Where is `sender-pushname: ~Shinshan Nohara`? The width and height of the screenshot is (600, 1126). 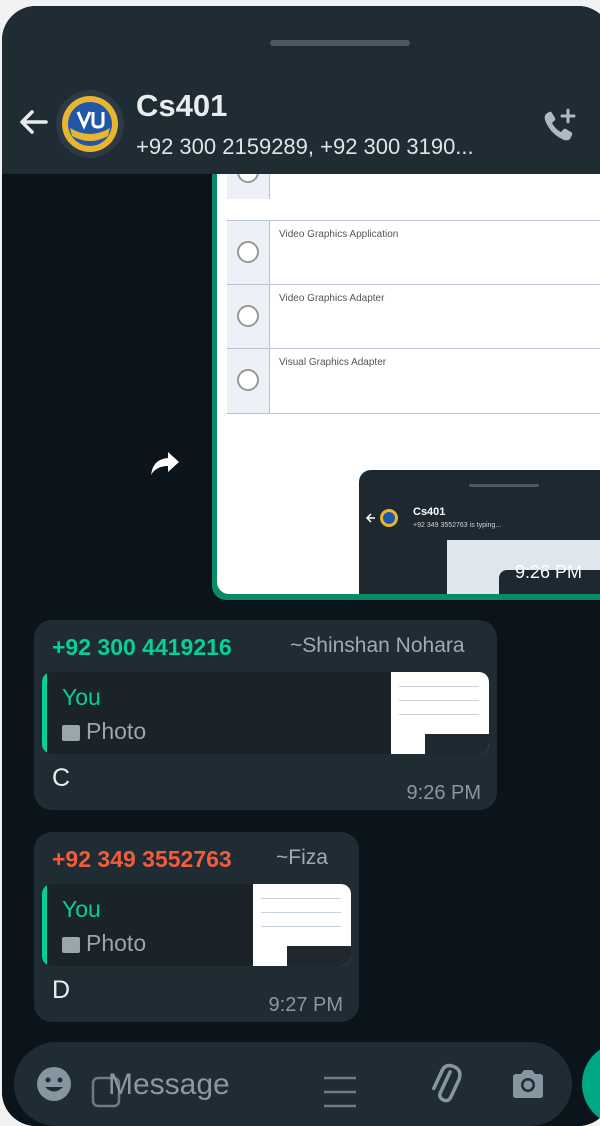 sender-pushname: ~Shinshan Nohara is located at coordinates (377, 645).